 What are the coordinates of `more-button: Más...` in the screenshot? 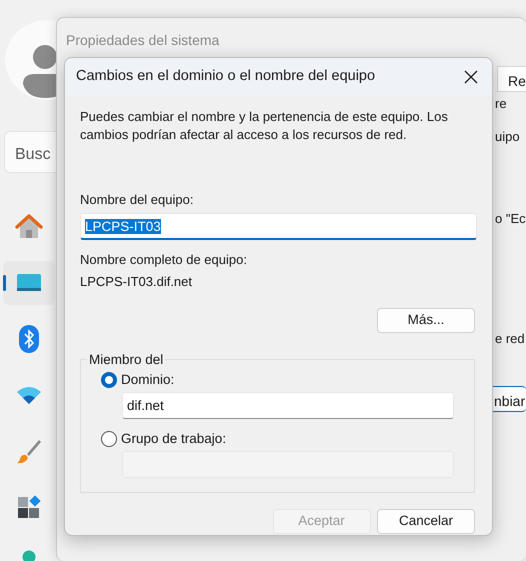 It's located at (426, 320).